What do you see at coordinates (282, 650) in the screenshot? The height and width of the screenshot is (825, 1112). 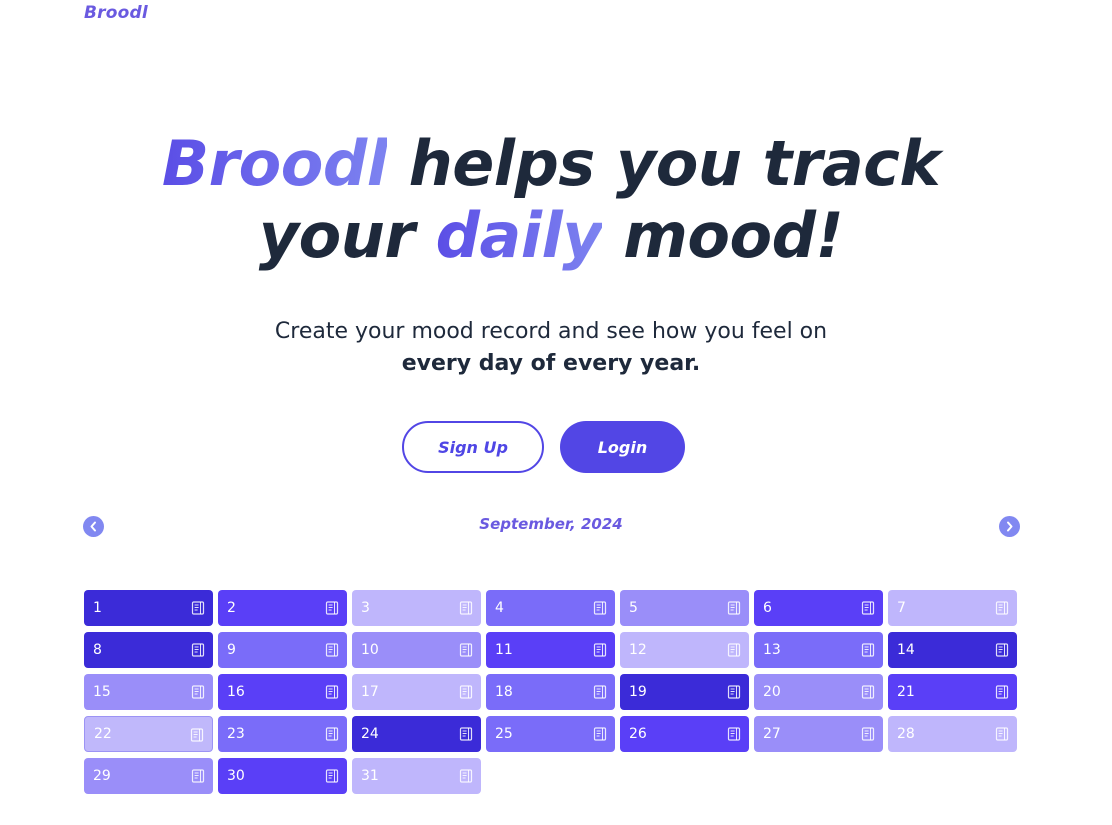 I see `calendar-day: 9` at bounding box center [282, 650].